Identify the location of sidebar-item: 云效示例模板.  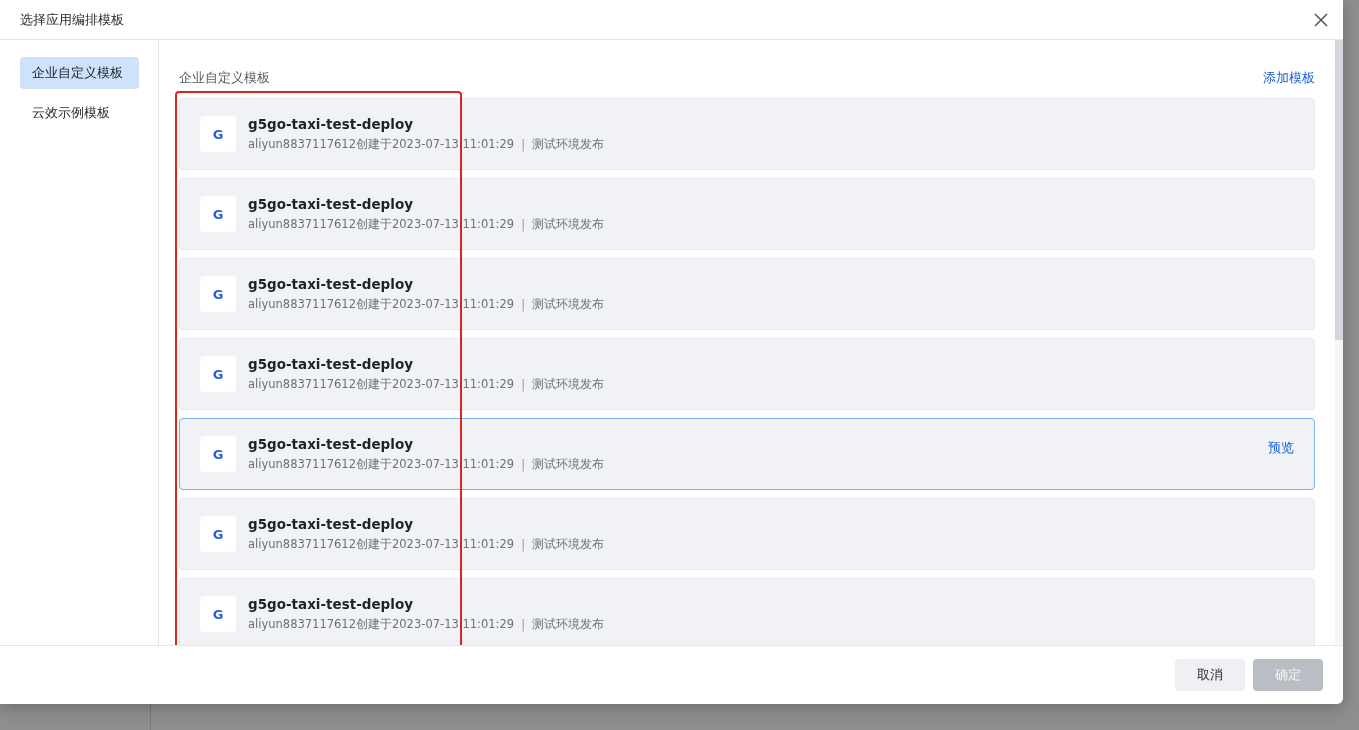
(79, 113).